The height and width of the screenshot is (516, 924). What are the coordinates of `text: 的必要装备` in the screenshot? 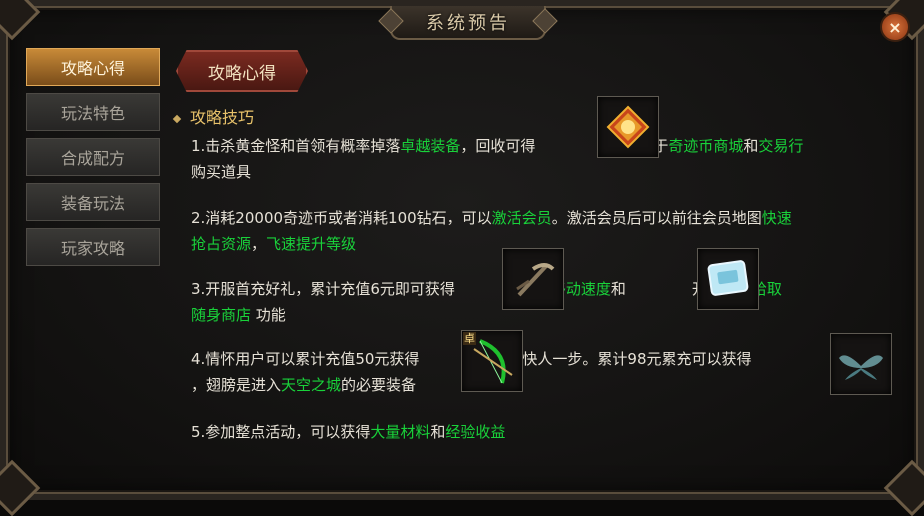 It's located at (379, 385).